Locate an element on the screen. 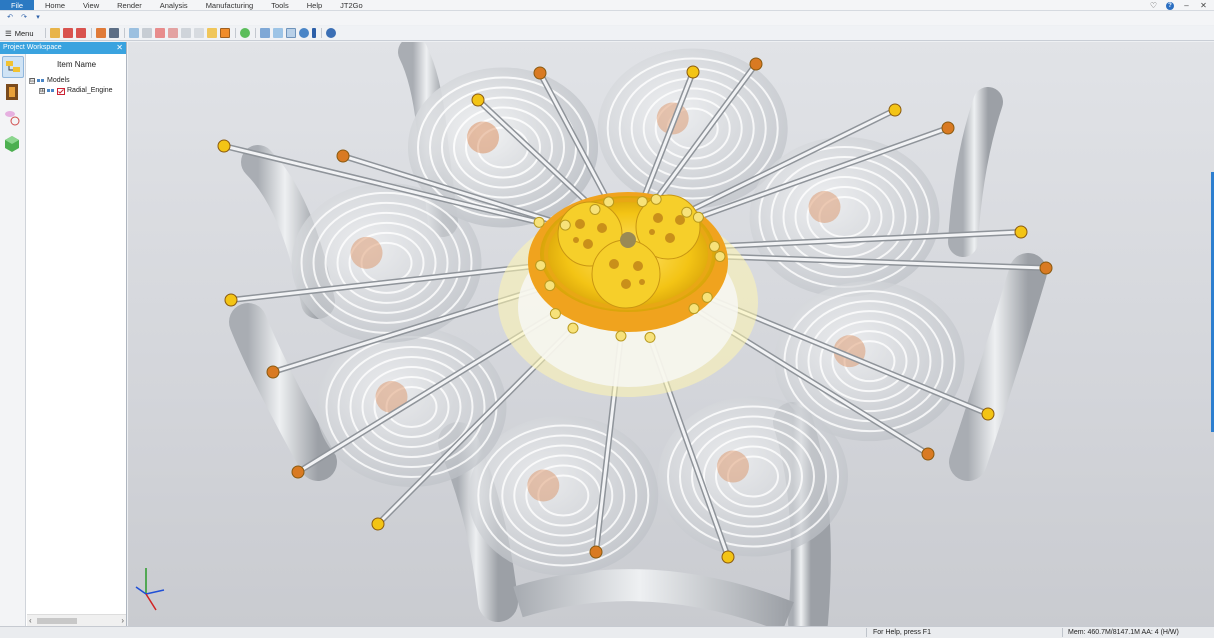 This screenshot has width=1214, height=638. menu-view: View is located at coordinates (91, 5).